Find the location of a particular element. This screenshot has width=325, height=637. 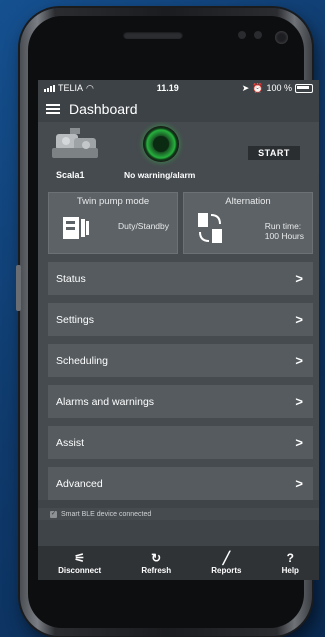

reports-button: ╱ Reports is located at coordinates (226, 563).